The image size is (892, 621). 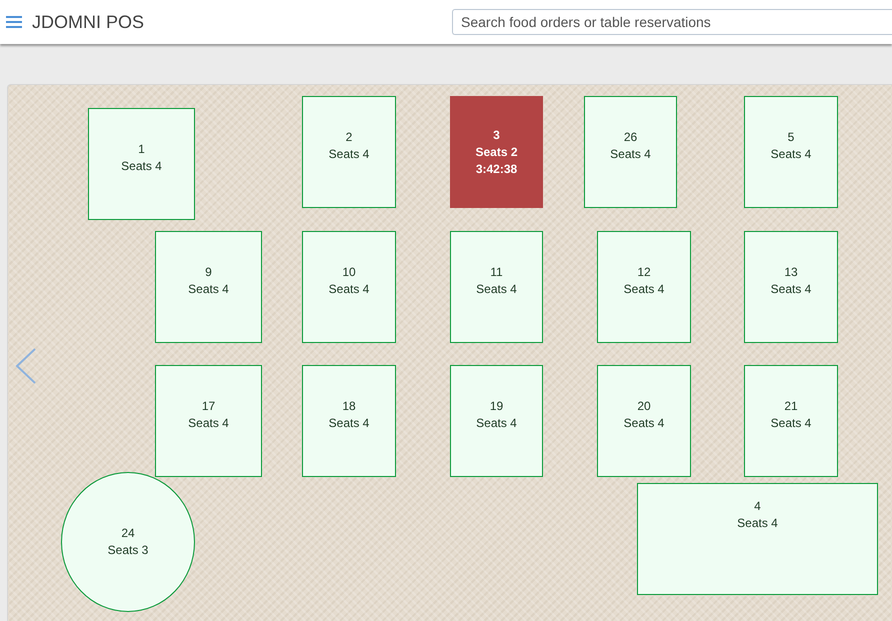 I want to click on table-tile: 24 Seats 3, so click(x=128, y=542).